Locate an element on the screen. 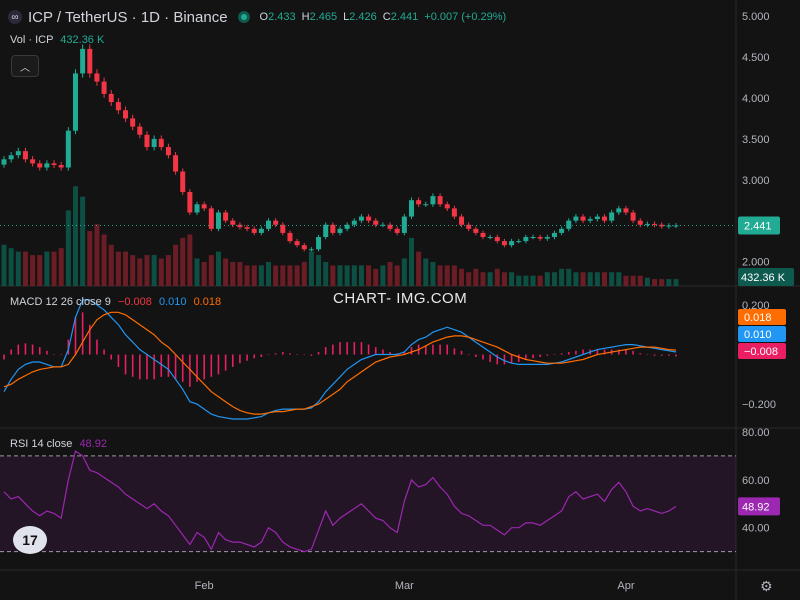 Image resolution: width=800 pixels, height=600 pixels. price-tick-label: 3.500 is located at coordinates (756, 140).